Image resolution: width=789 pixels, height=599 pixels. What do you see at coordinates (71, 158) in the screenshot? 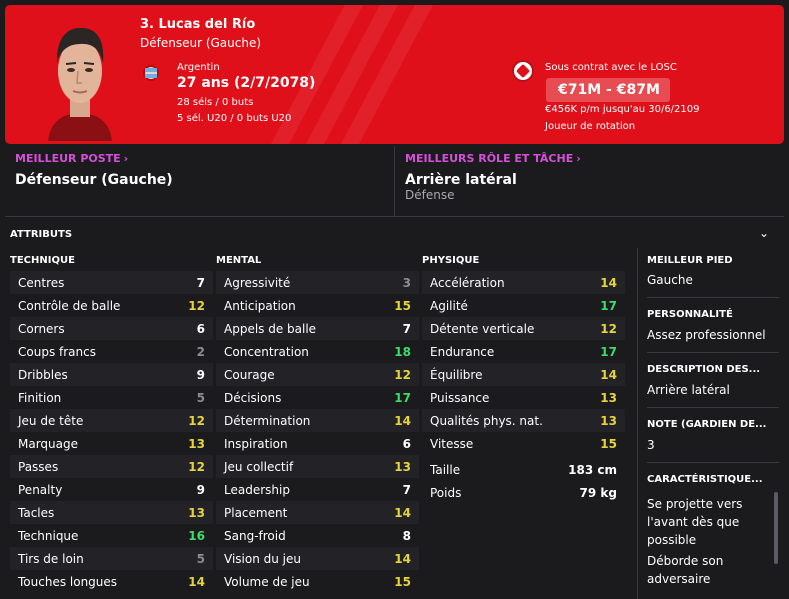
I see `best-position-link: MEILLEUR POSTE ›` at bounding box center [71, 158].